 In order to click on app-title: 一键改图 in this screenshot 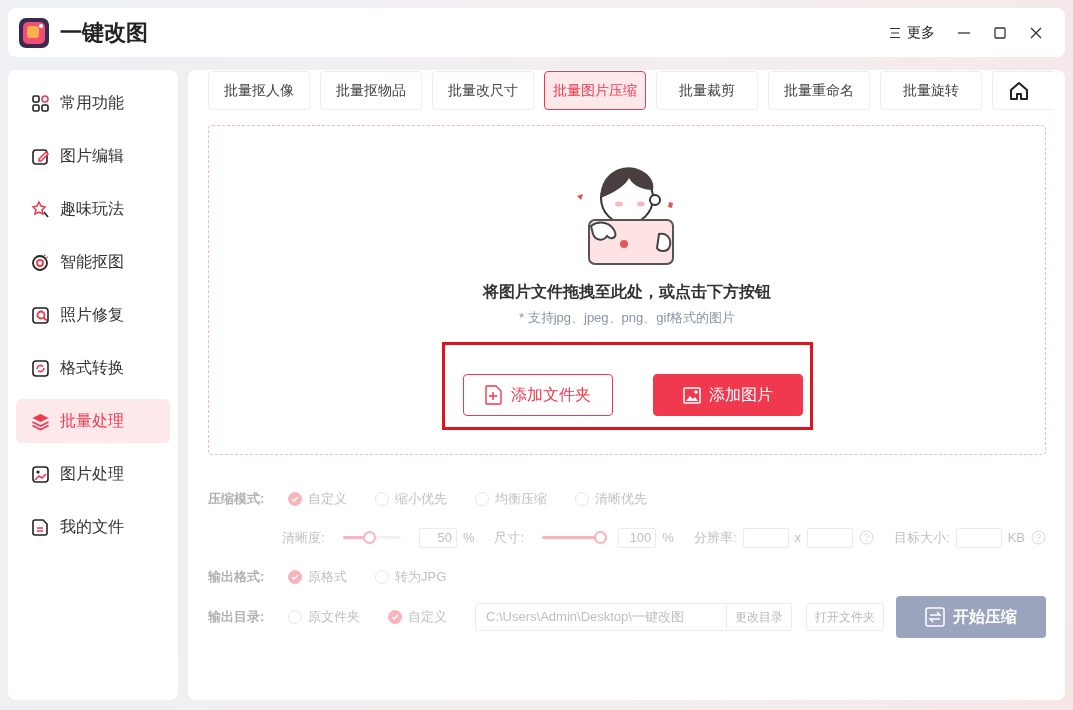, I will do `click(104, 32)`.